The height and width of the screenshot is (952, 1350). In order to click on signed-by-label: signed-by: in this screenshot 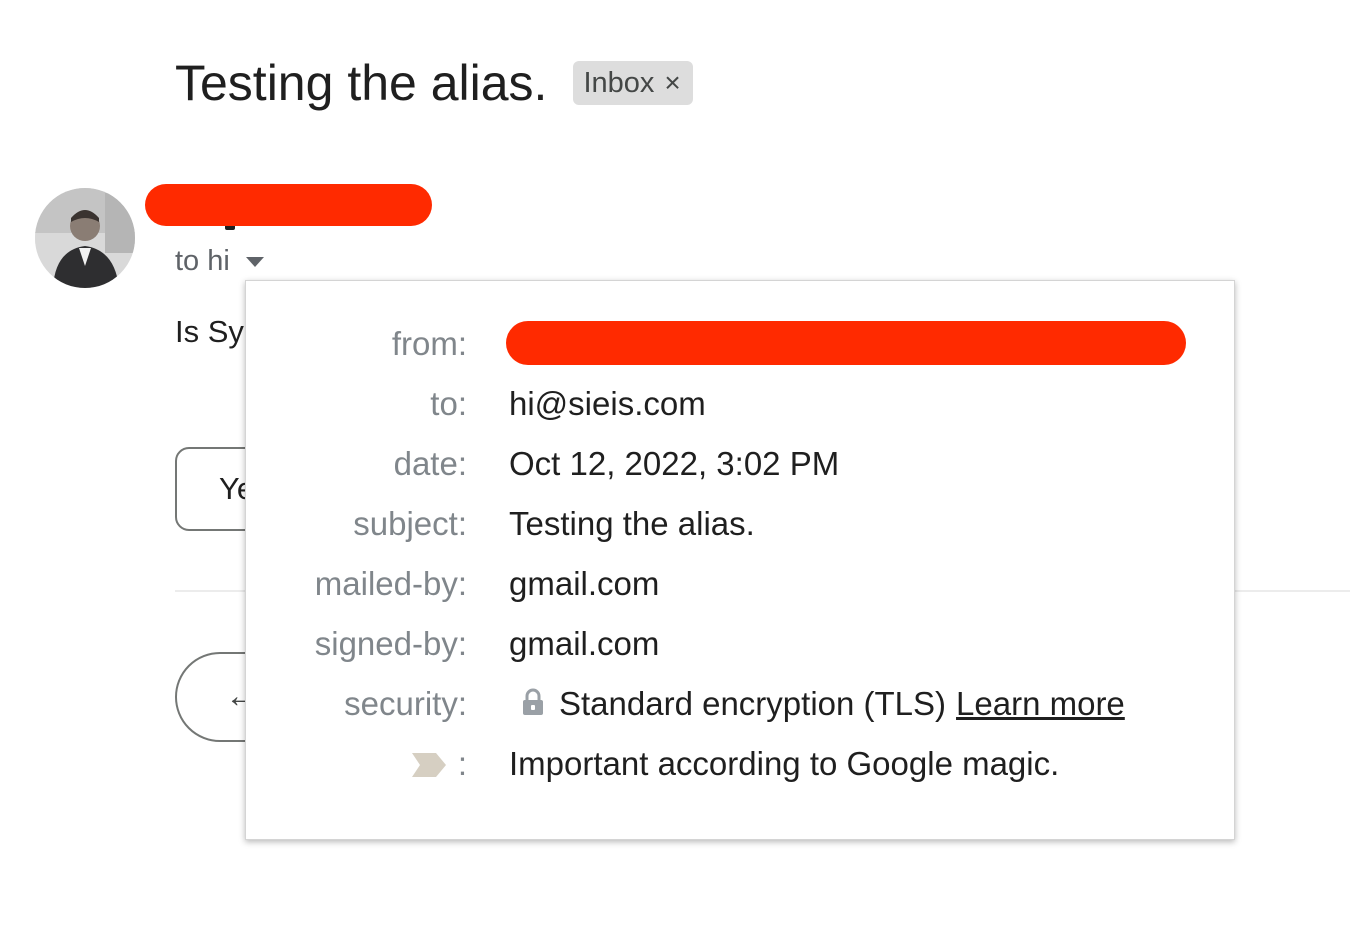, I will do `click(390, 643)`.